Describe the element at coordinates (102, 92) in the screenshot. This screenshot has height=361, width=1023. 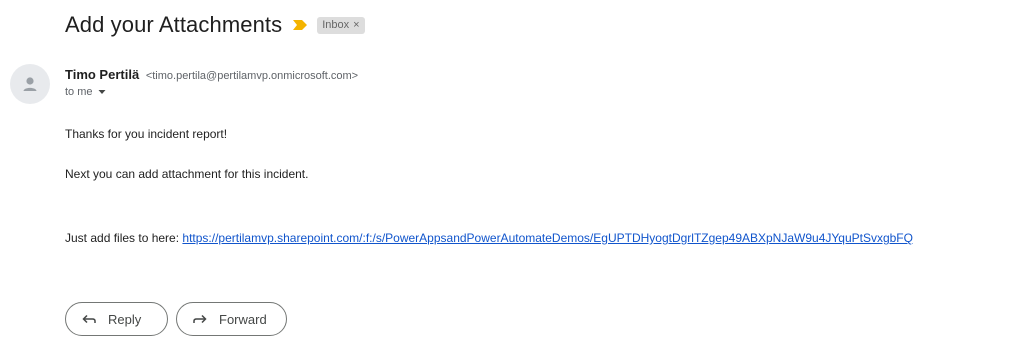
I see `caret-down-icon` at that location.